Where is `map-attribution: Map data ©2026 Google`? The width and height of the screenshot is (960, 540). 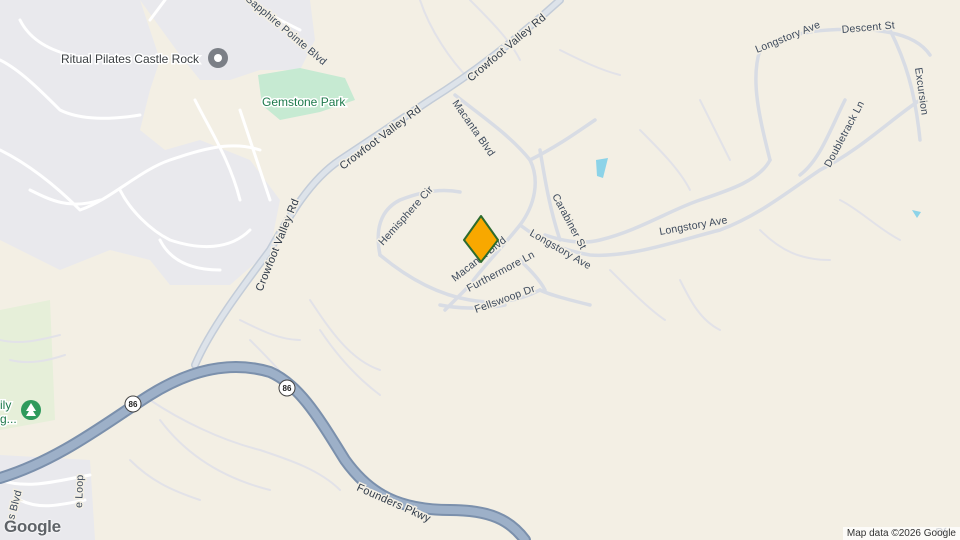
map-attribution: Map data ©2026 Google is located at coordinates (901, 533).